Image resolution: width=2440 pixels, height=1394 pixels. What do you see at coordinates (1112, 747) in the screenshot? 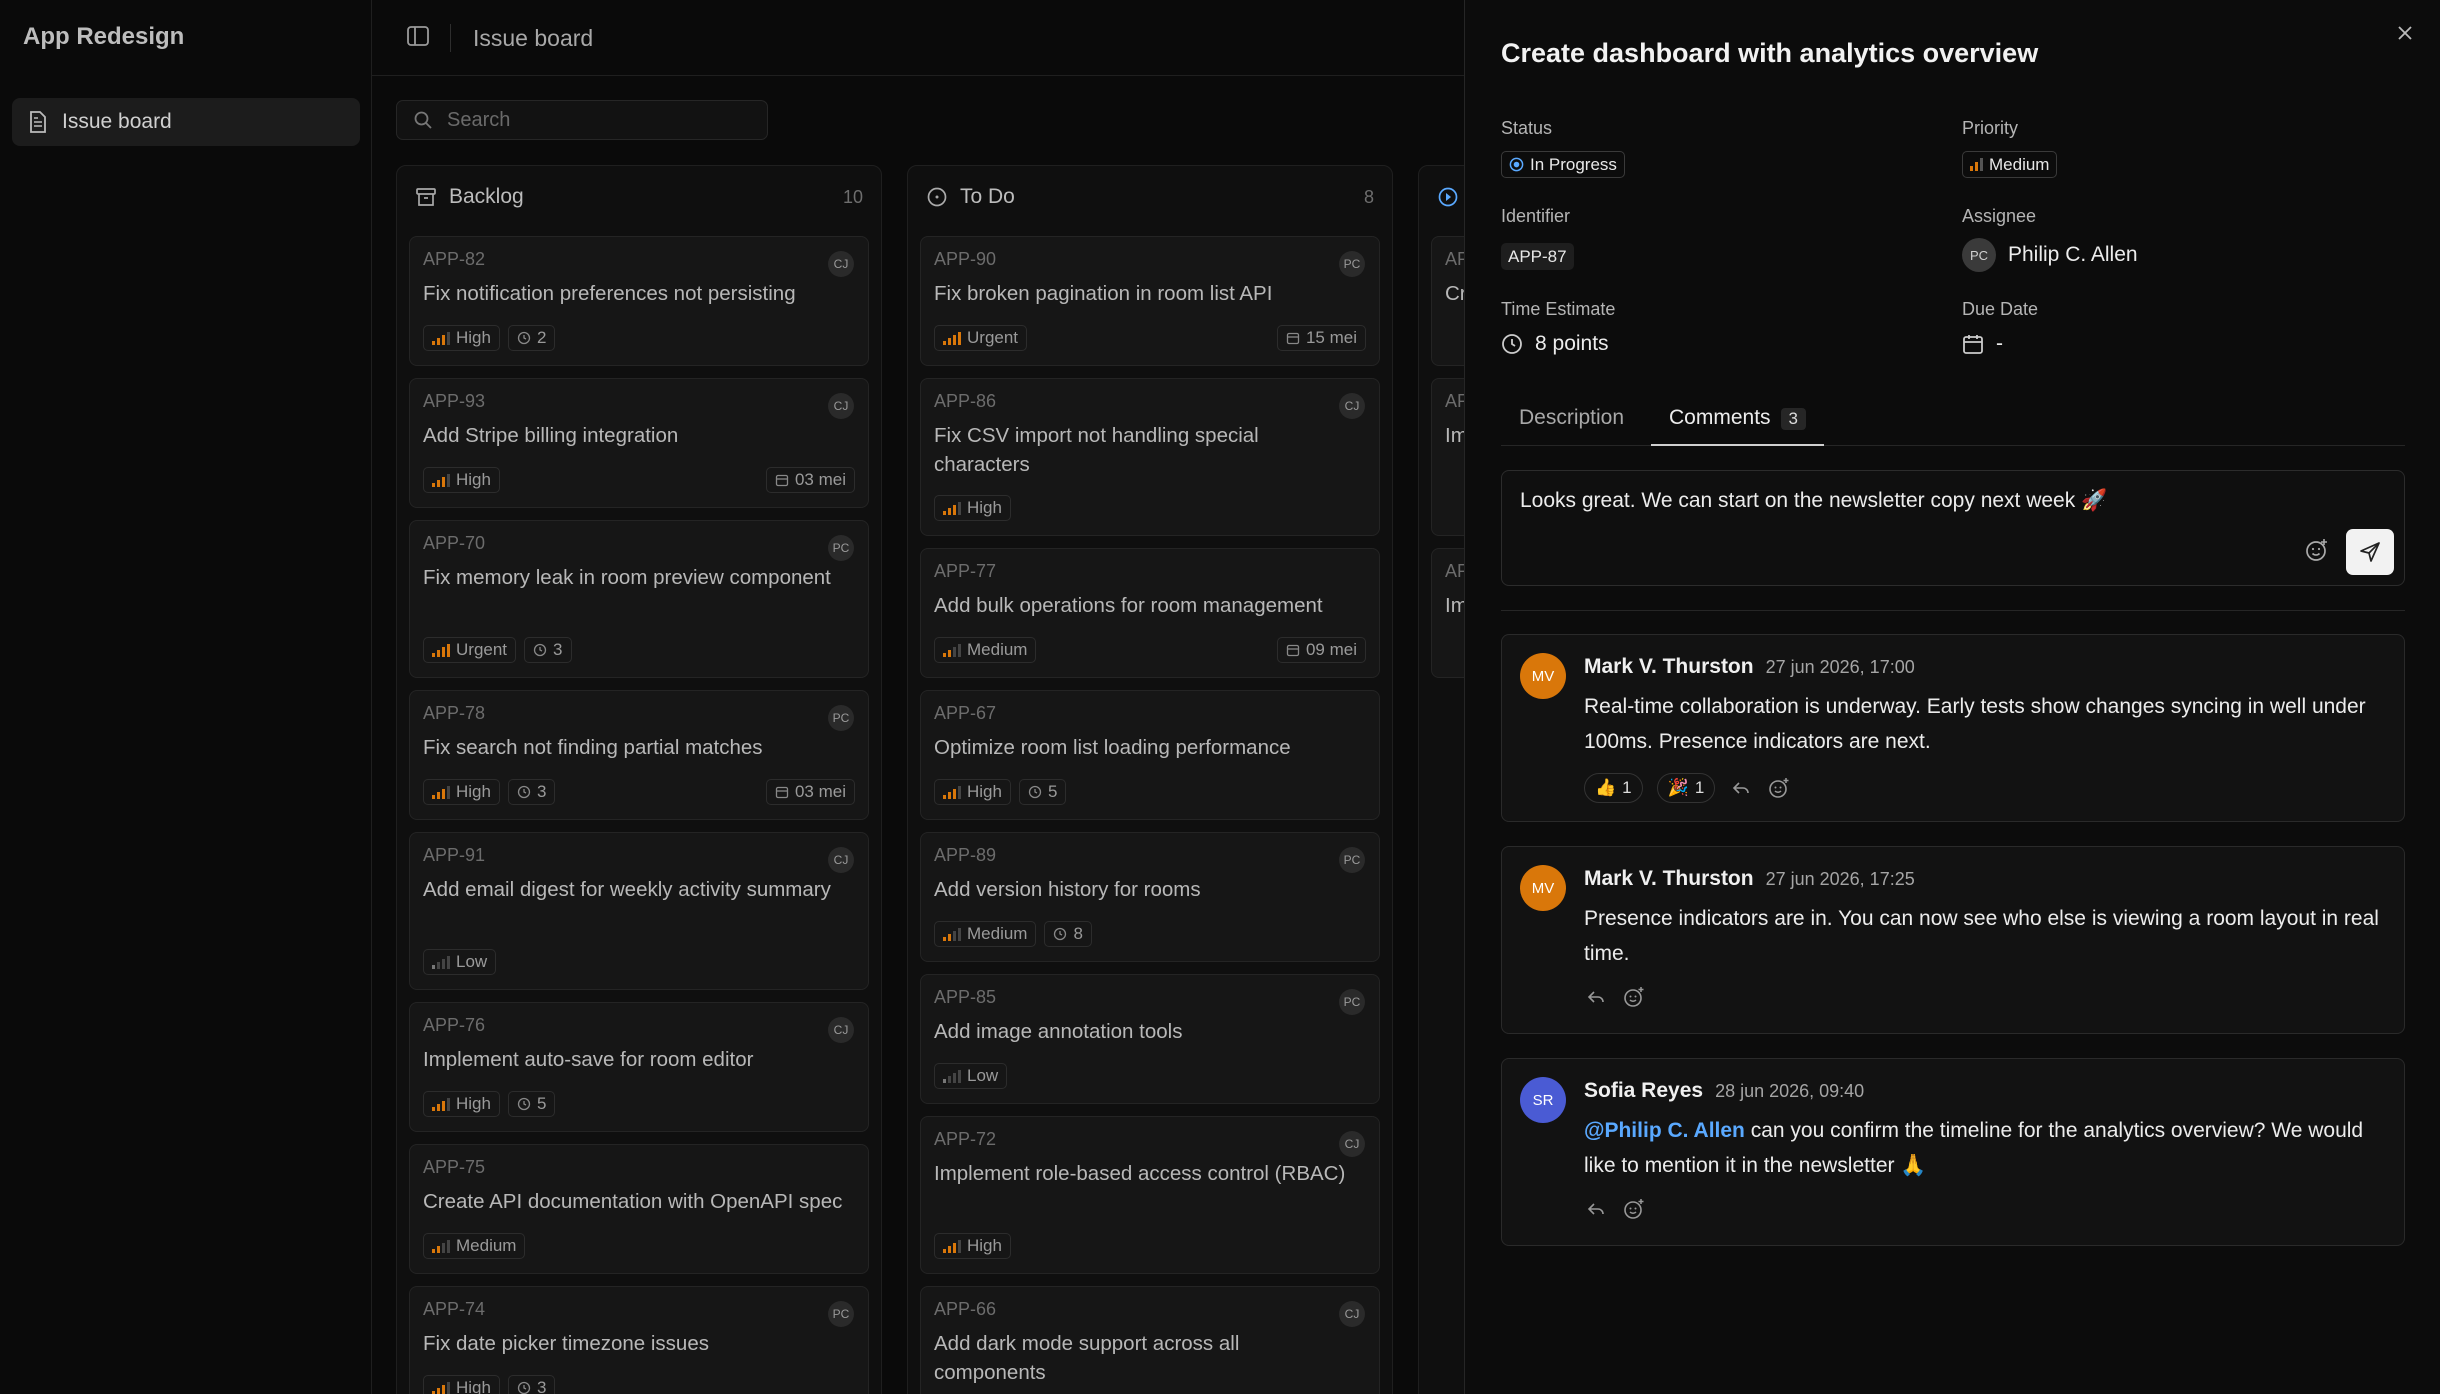
I see `issue-title: Optimize room list loading performance` at bounding box center [1112, 747].